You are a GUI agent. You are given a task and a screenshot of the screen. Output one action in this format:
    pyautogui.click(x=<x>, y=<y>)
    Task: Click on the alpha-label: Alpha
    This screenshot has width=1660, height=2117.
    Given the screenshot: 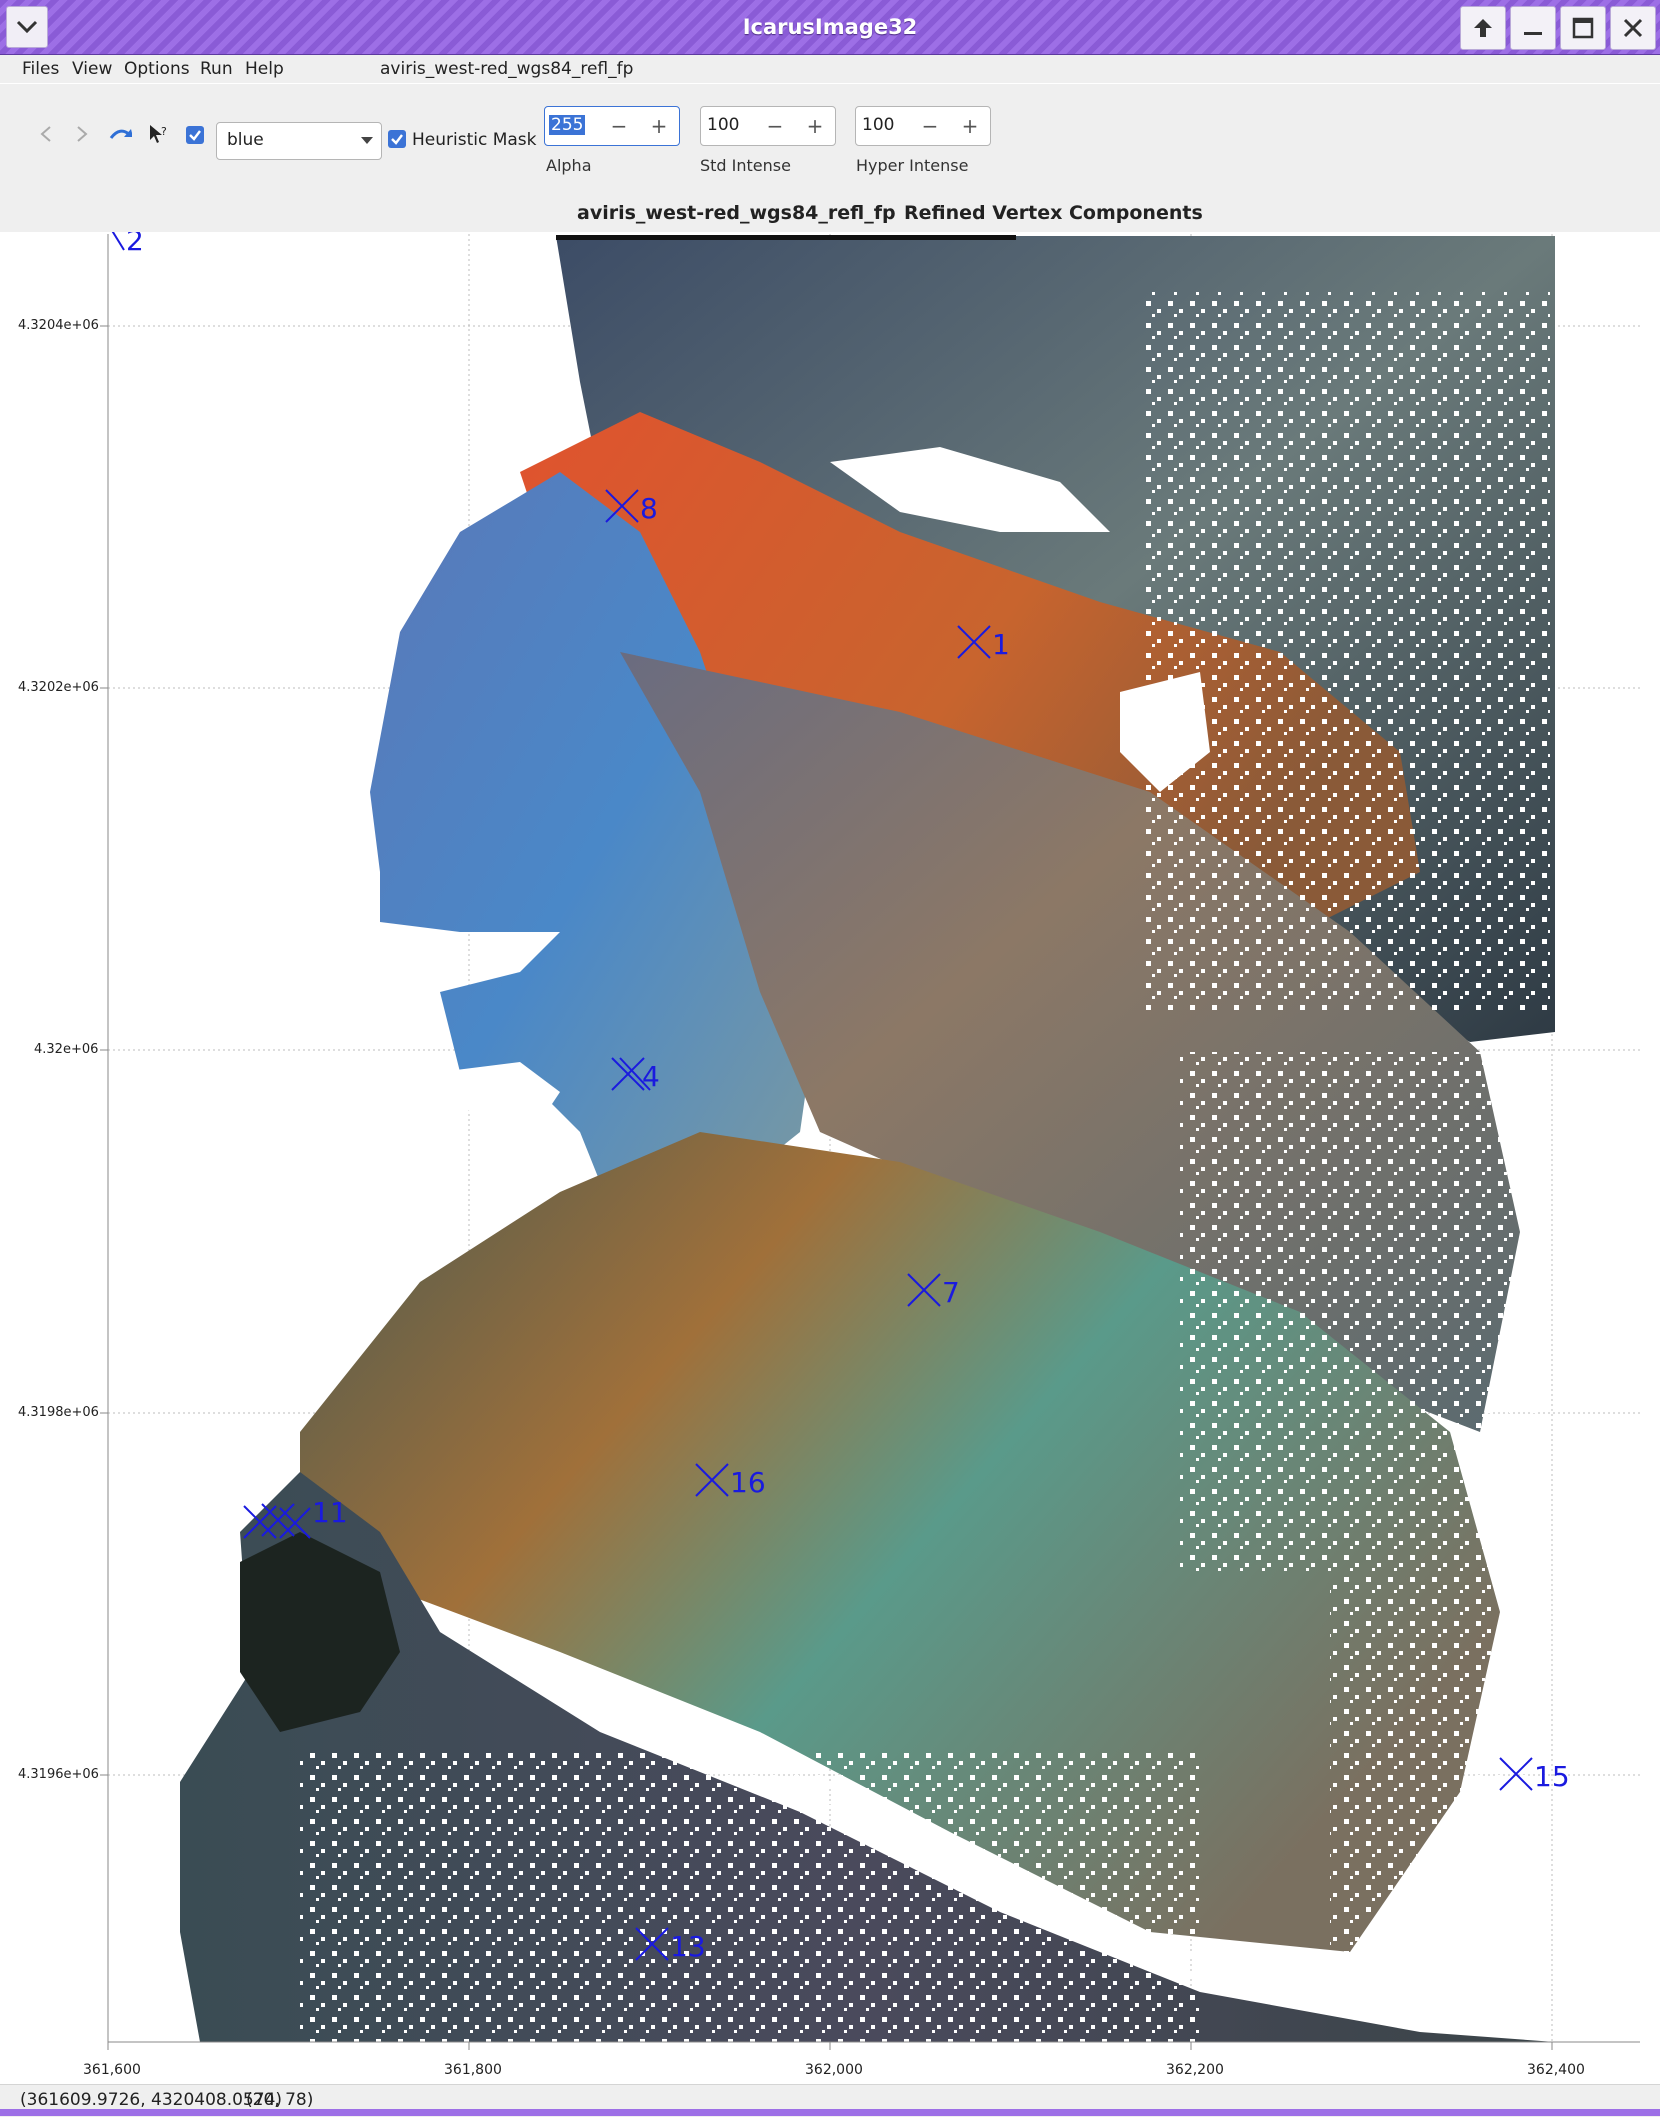 What is the action you would take?
    pyautogui.click(x=569, y=165)
    